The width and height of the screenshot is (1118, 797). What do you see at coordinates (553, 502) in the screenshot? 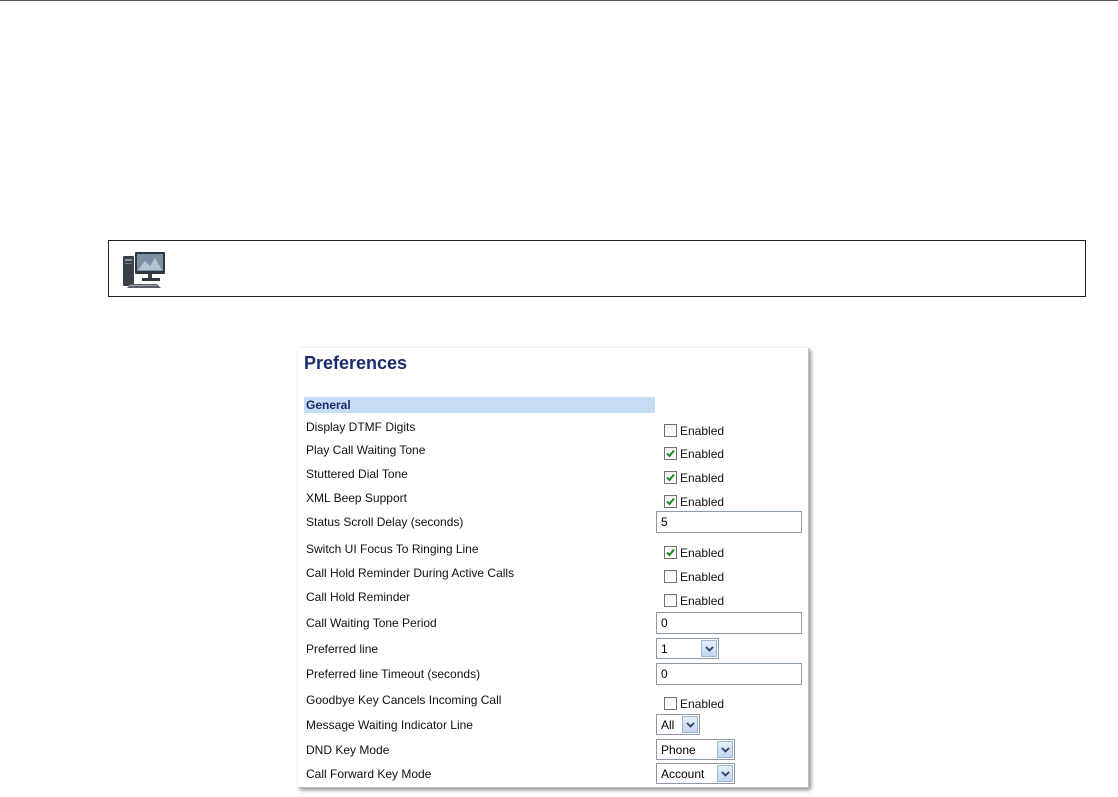
I see `setting-row-xml-beep-support: XML Beep Support Enabled` at bounding box center [553, 502].